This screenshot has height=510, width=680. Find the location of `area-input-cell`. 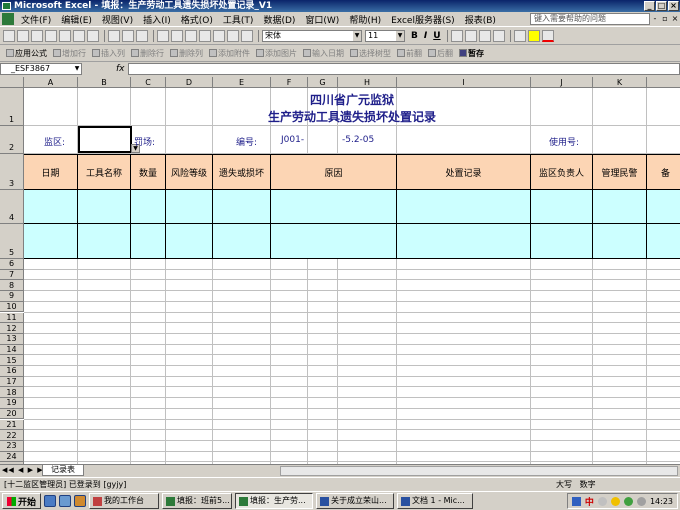

area-input-cell is located at coordinates (105, 139).